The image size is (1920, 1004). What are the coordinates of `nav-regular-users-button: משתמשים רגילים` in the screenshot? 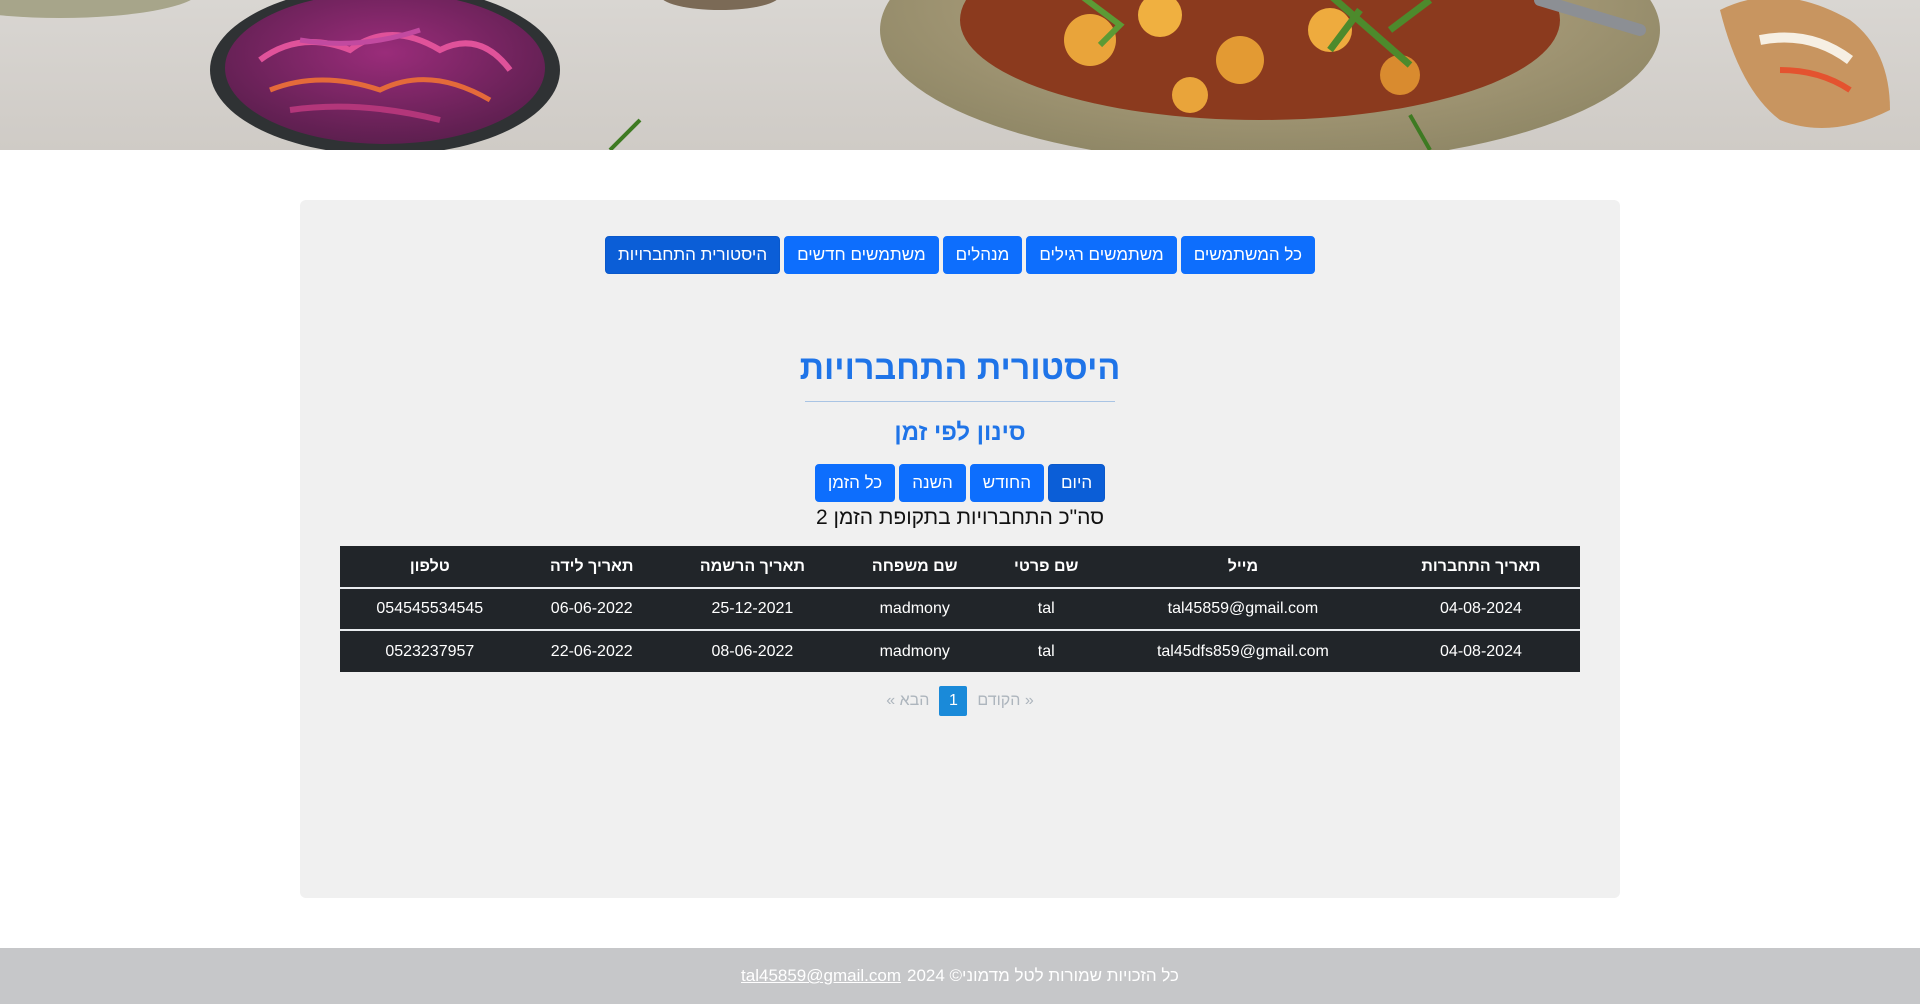 It's located at (1101, 255).